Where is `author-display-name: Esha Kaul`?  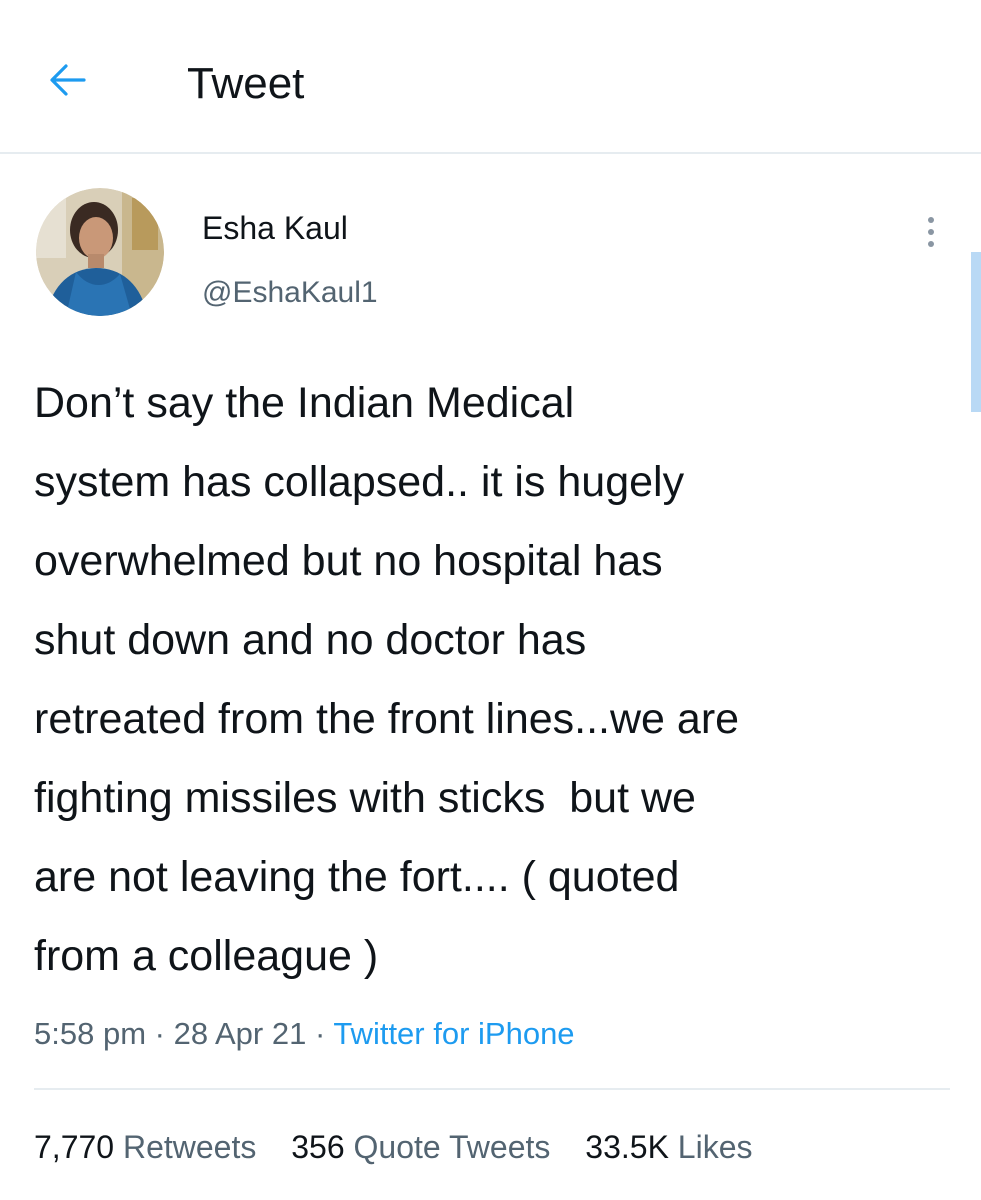 author-display-name: Esha Kaul is located at coordinates (275, 228).